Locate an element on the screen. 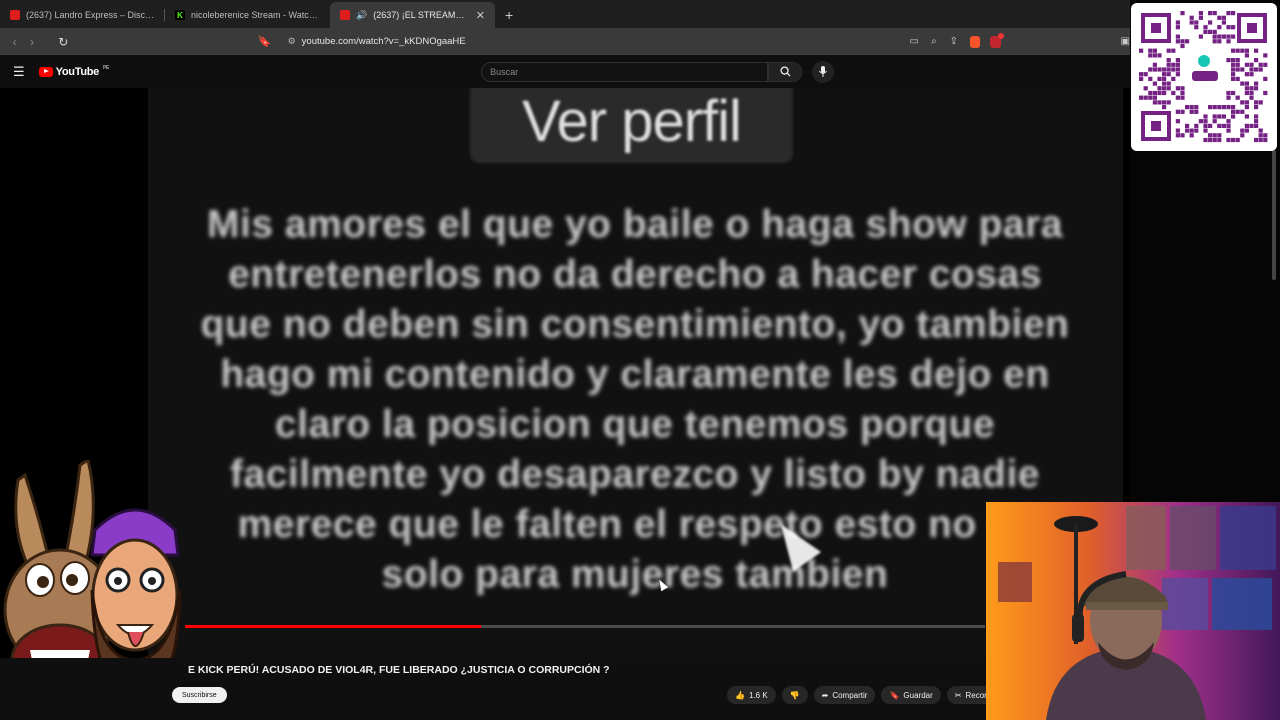  url-text: youtube.com/watch?v=_kKDNOgaaHE is located at coordinates (383, 41).